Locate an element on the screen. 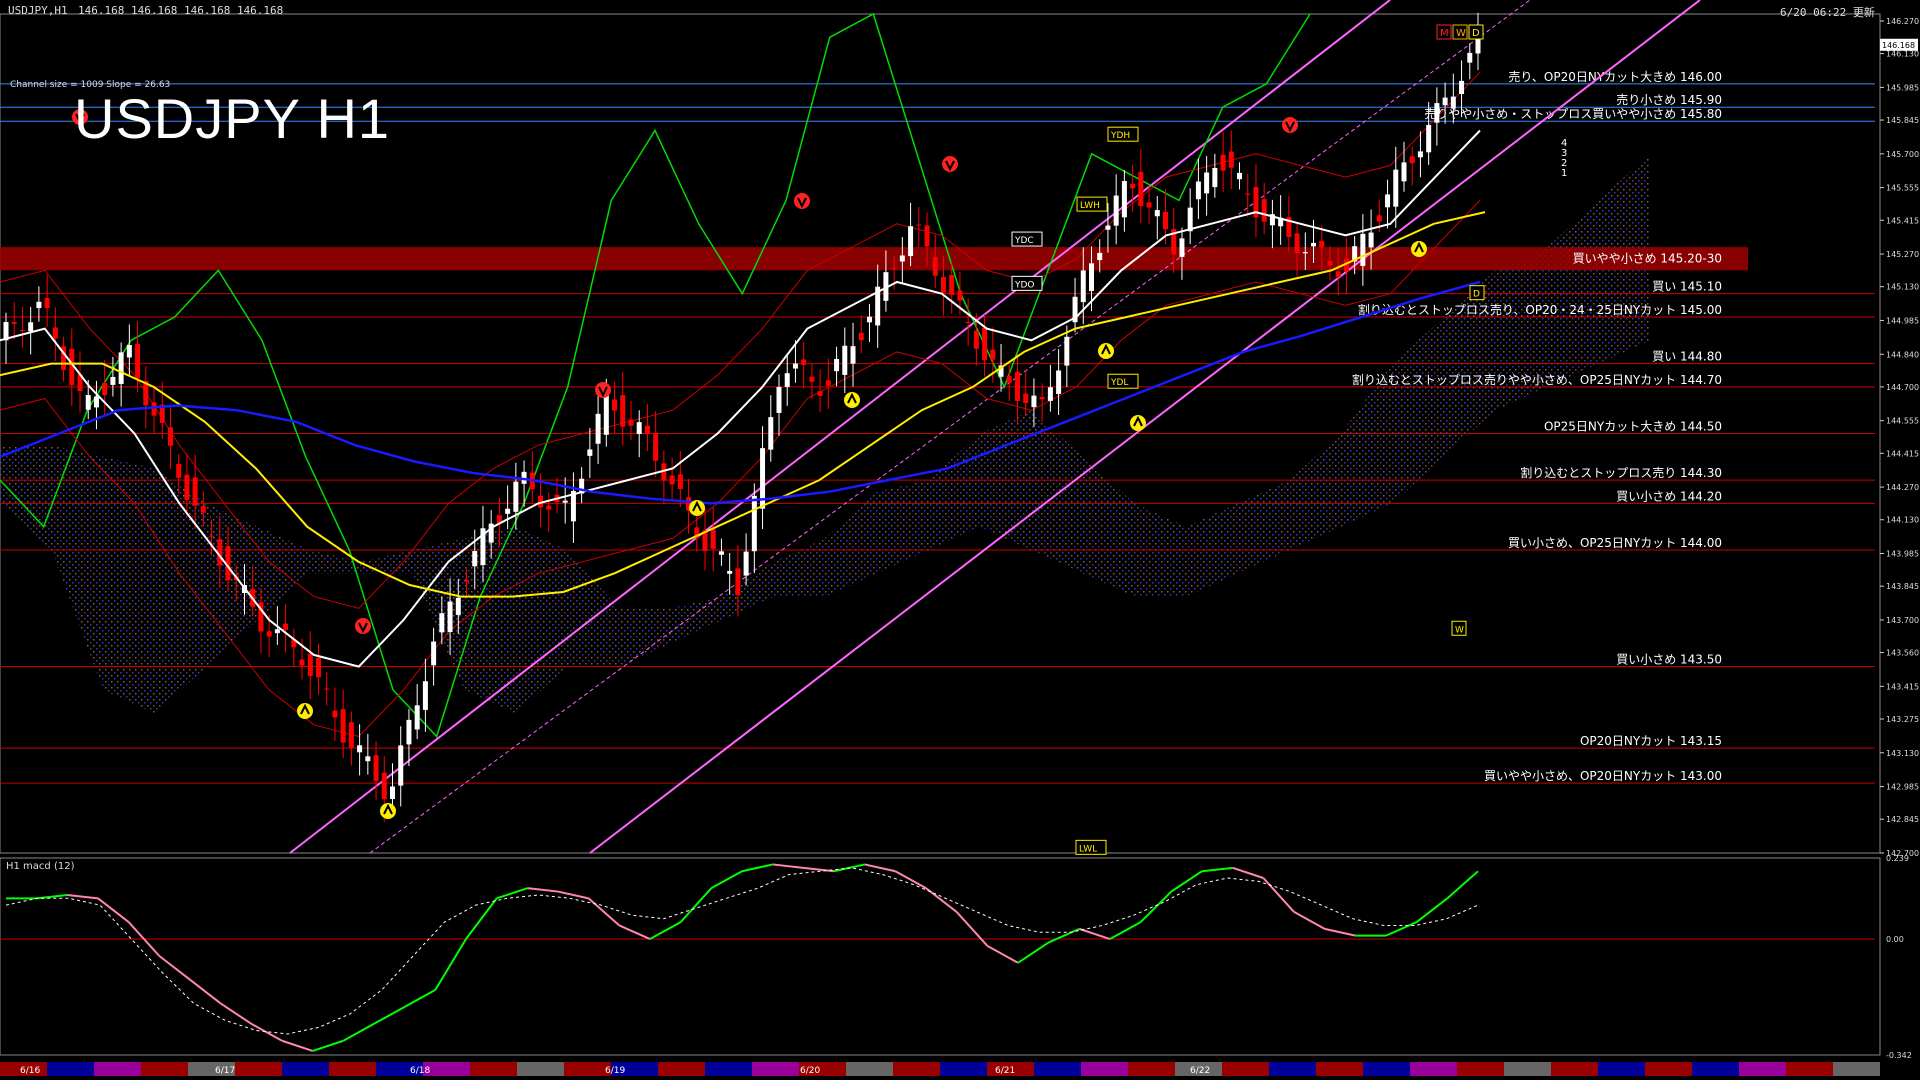 This screenshot has width=1920, height=1080. x-date-label: 6/19 is located at coordinates (615, 1071).